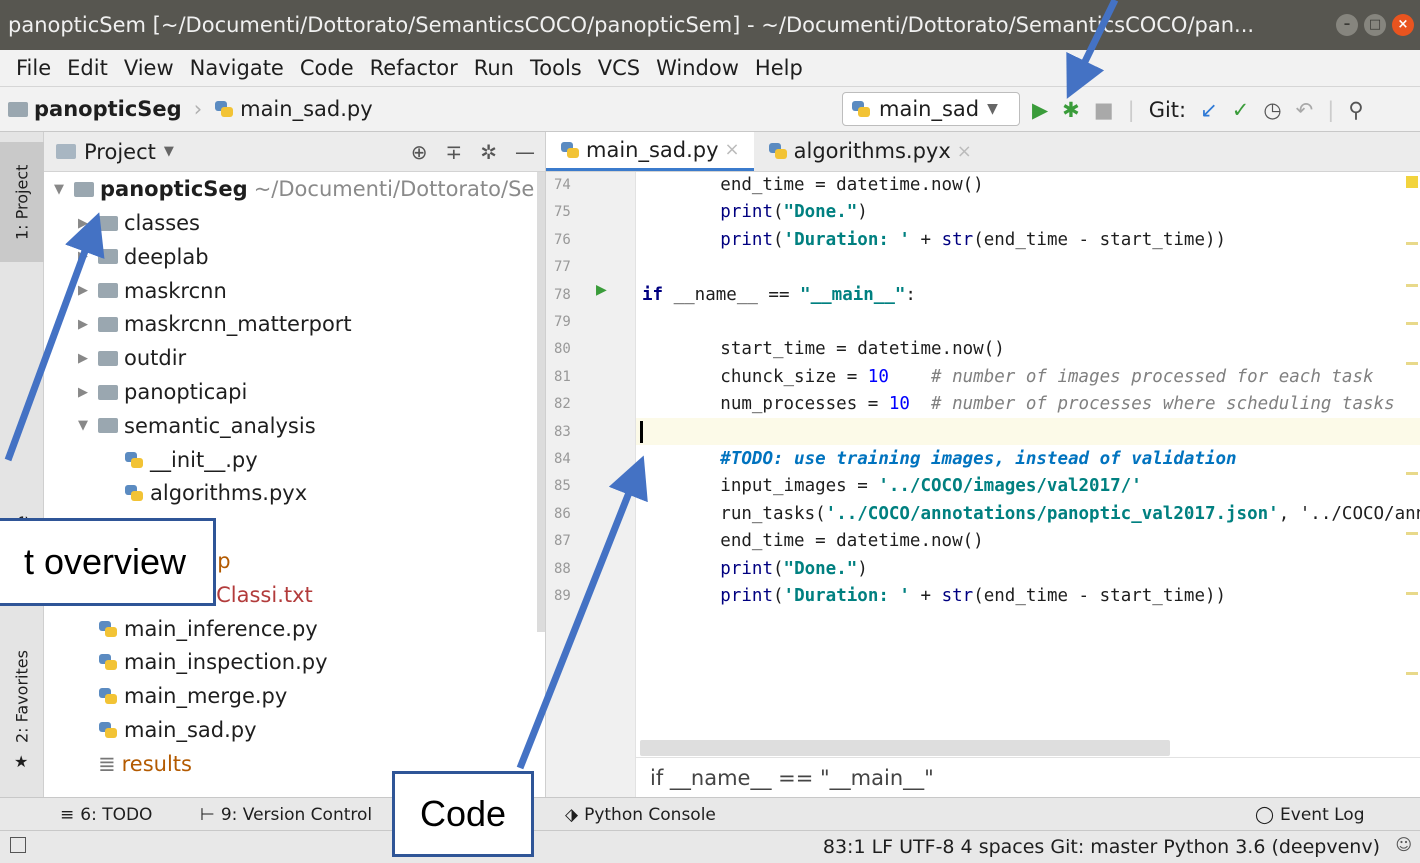  Describe the element at coordinates (494, 68) in the screenshot. I see `menu-run: Run` at that location.